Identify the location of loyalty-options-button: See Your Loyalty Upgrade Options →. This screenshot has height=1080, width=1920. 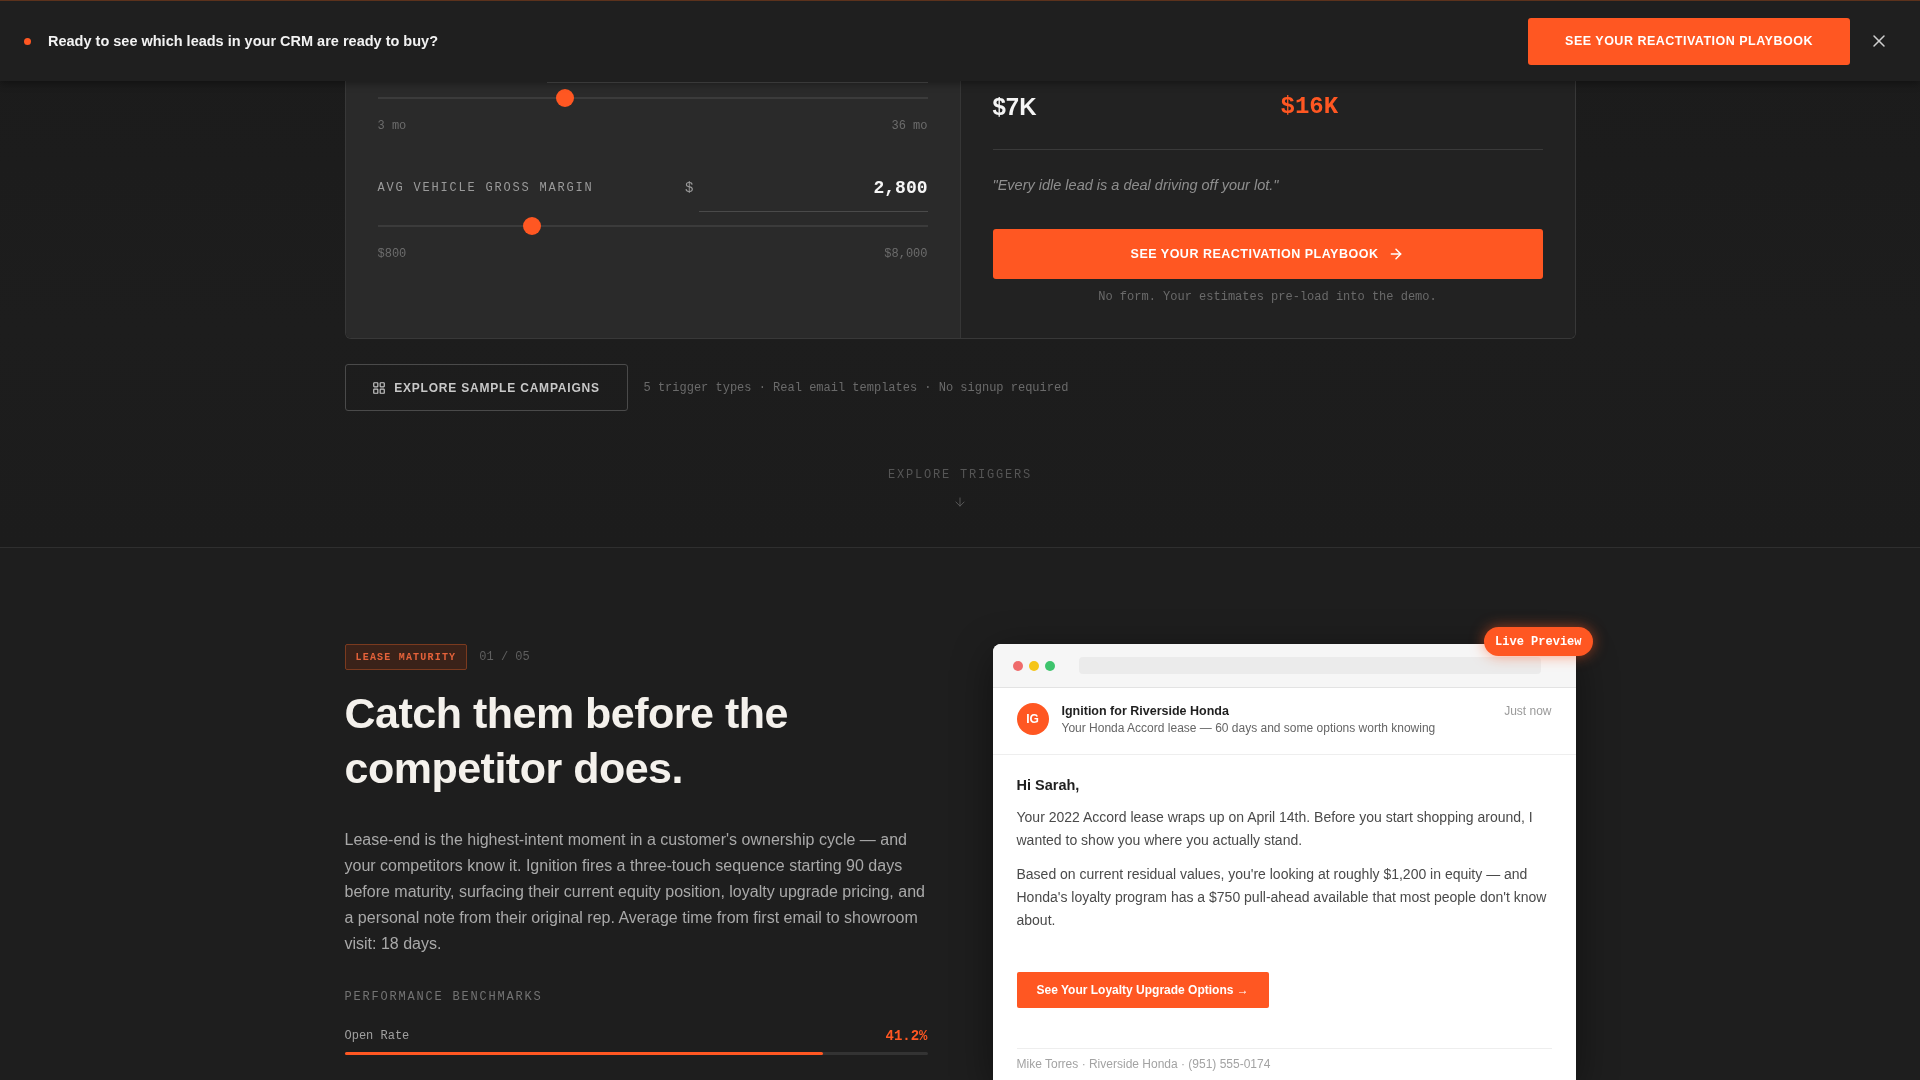
(1142, 990).